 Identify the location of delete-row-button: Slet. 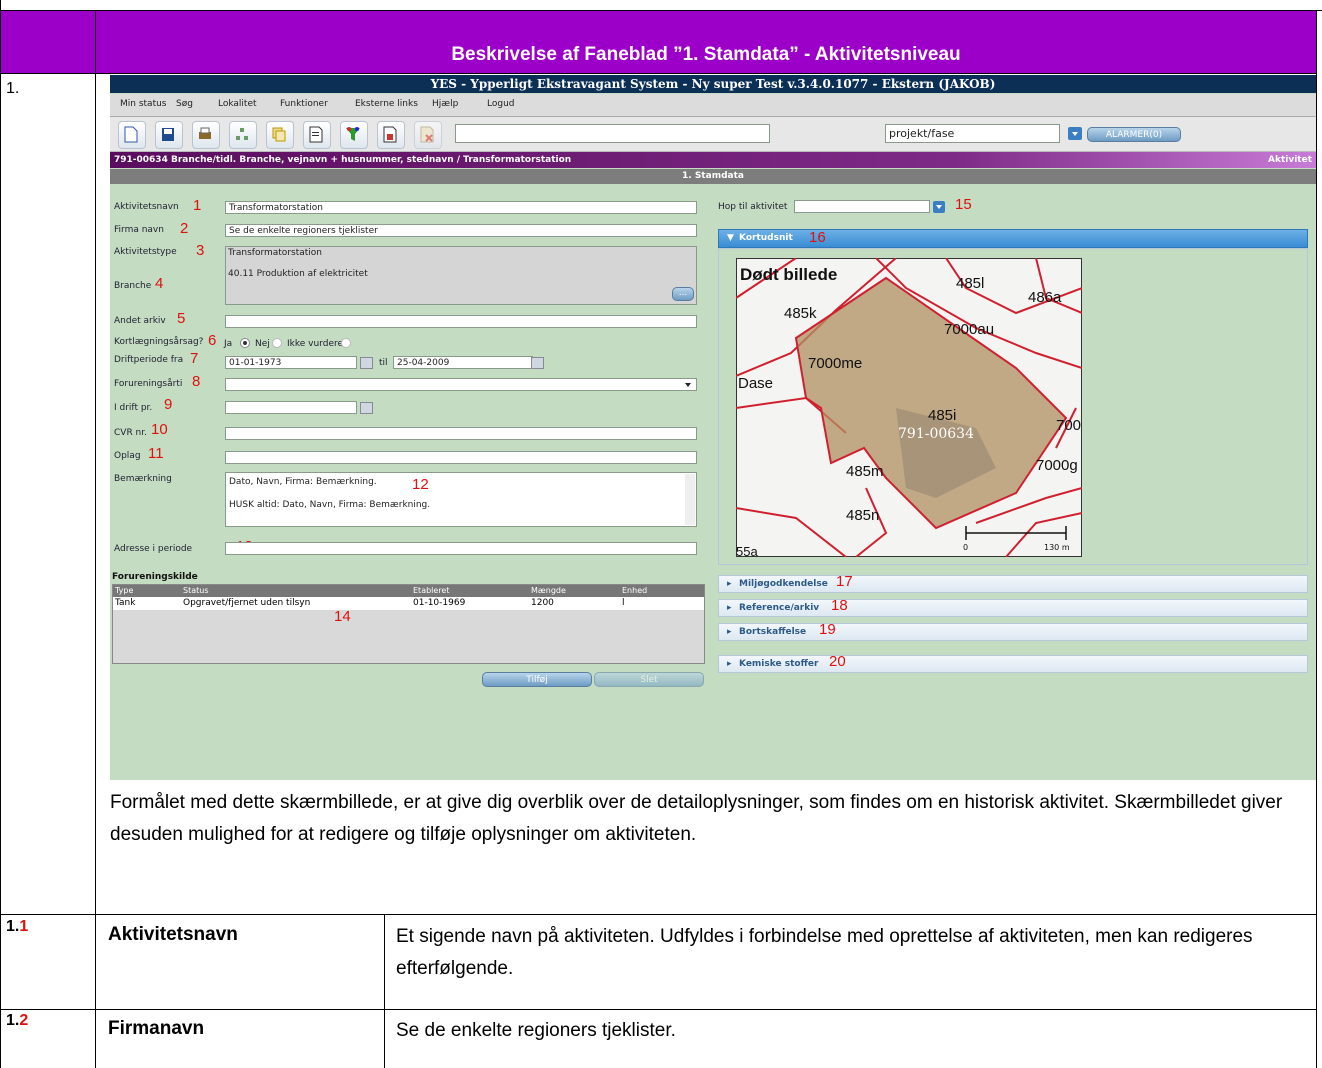
(649, 679).